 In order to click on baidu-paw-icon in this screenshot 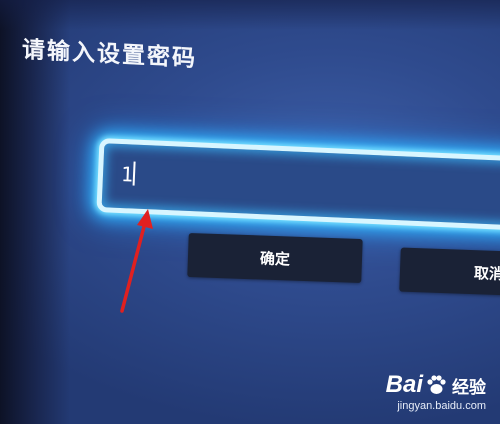, I will do `click(436, 384)`.